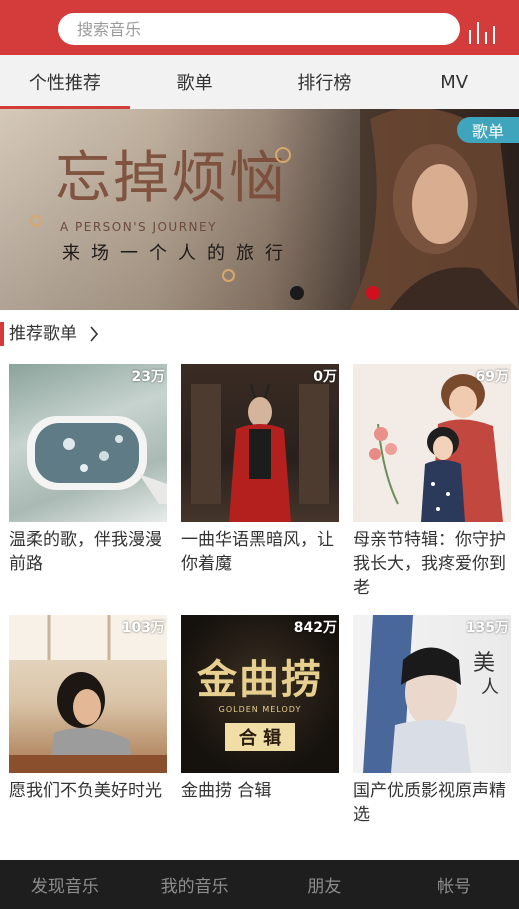  I want to click on search-input, so click(257, 29).